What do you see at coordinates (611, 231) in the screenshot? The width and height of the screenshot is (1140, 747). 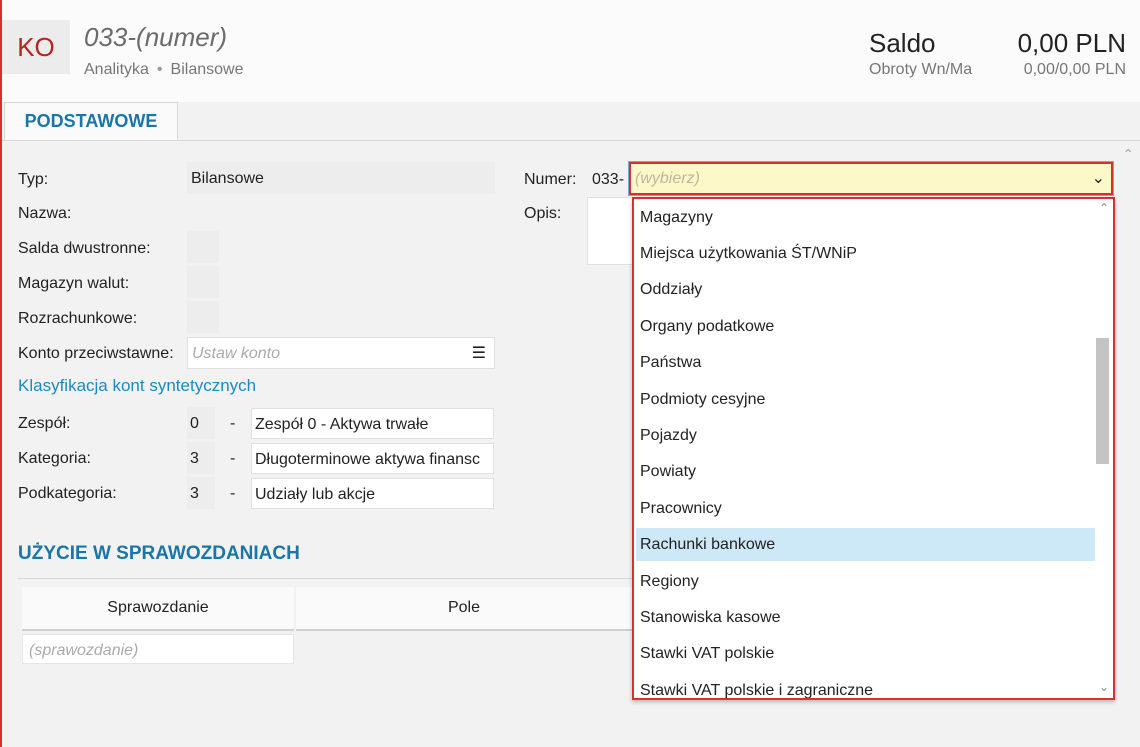 I see `opis-textarea` at bounding box center [611, 231].